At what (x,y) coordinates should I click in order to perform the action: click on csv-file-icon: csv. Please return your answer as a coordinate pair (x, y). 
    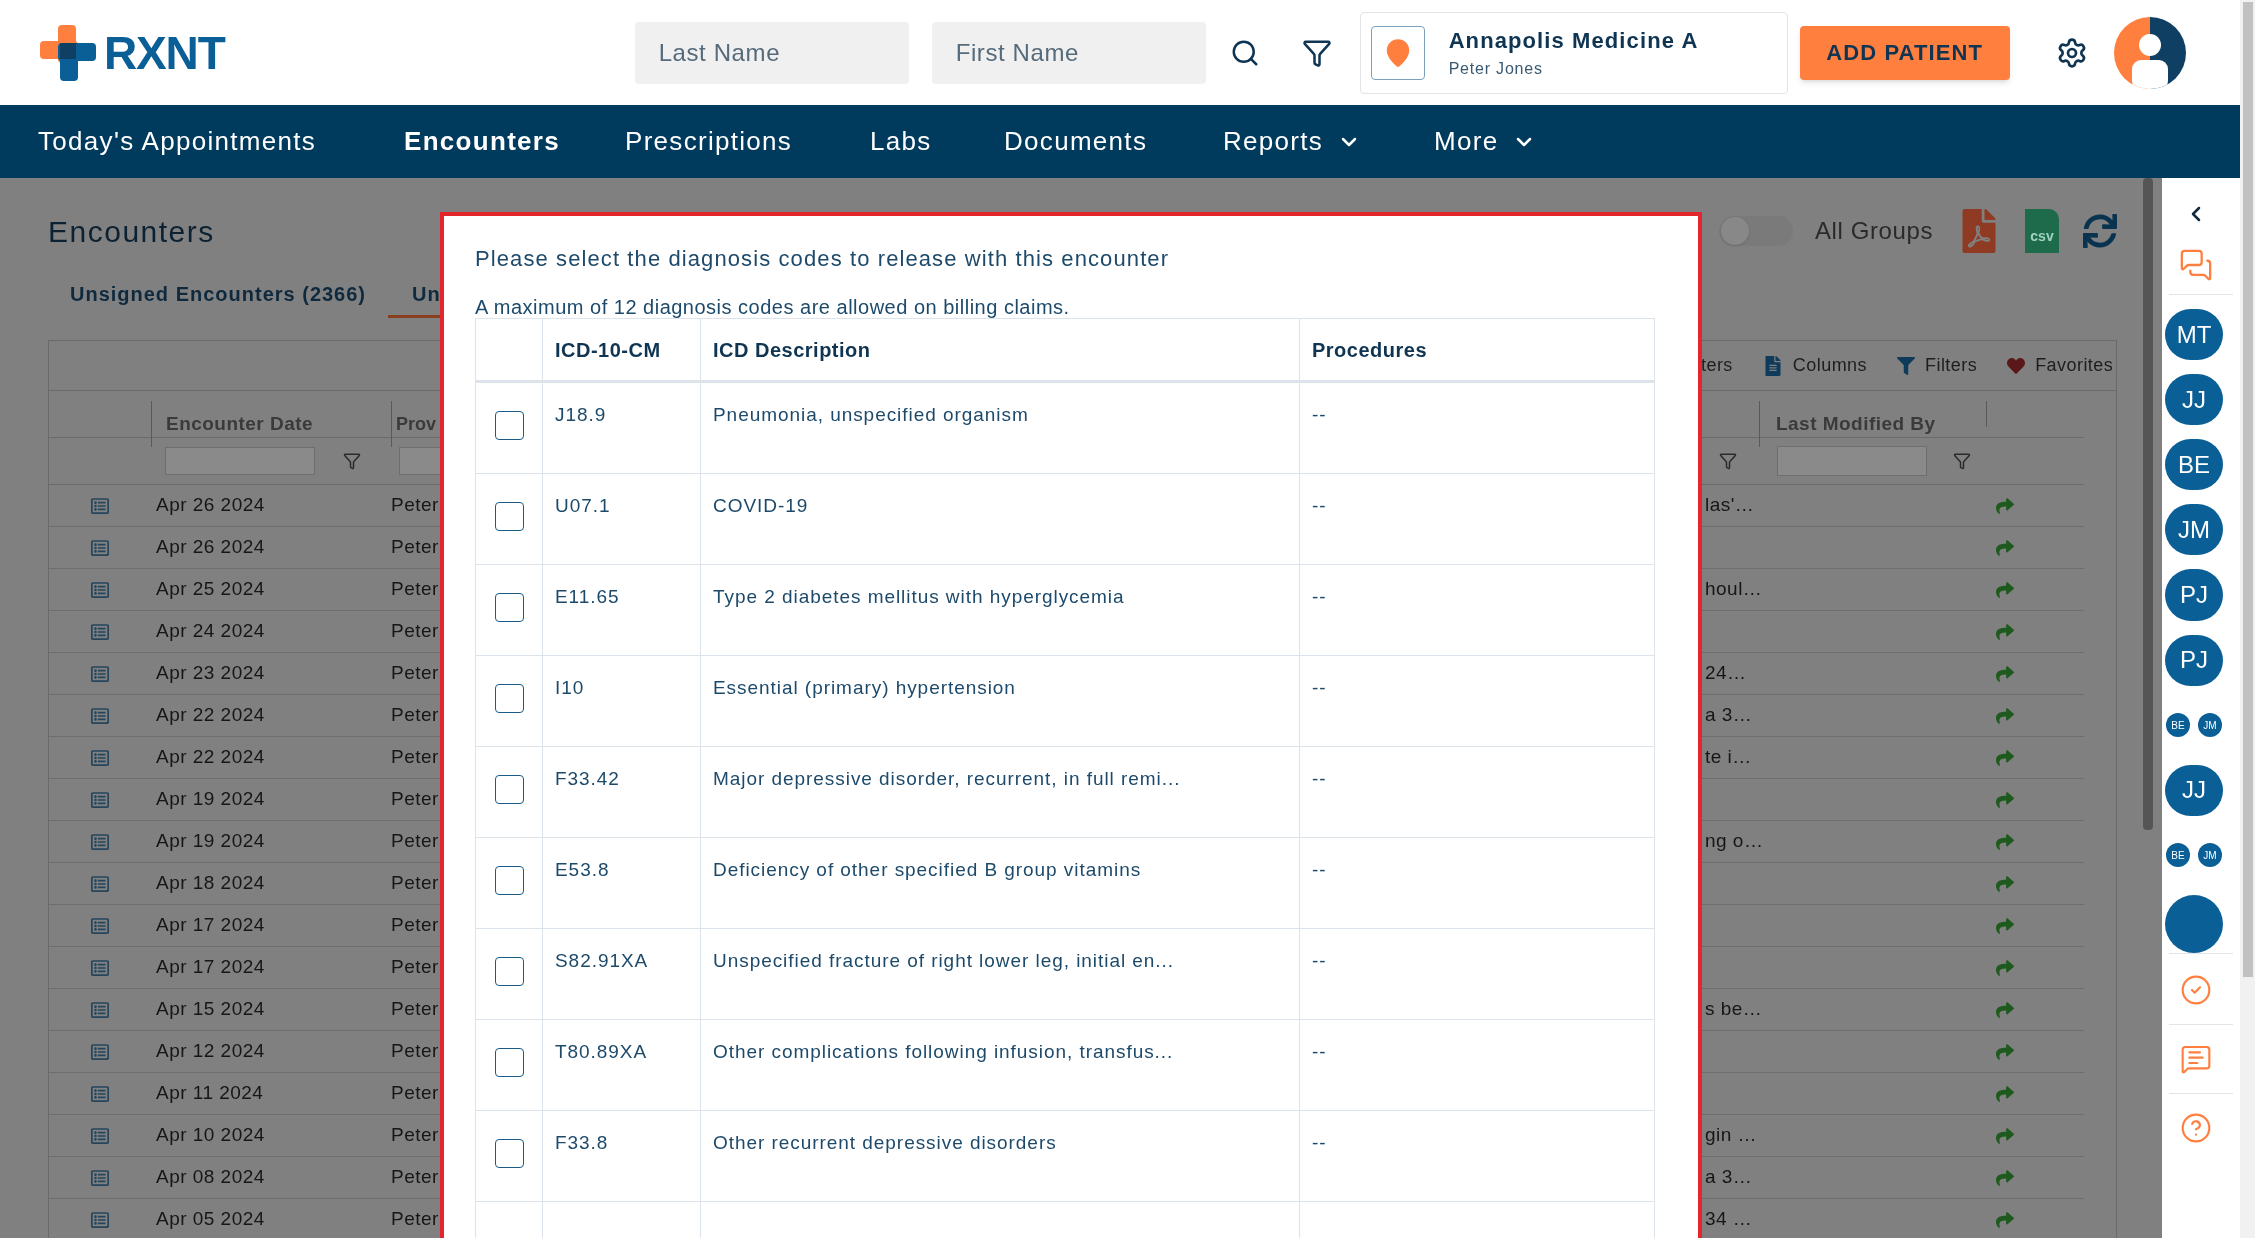
    Looking at the image, I should click on (2042, 231).